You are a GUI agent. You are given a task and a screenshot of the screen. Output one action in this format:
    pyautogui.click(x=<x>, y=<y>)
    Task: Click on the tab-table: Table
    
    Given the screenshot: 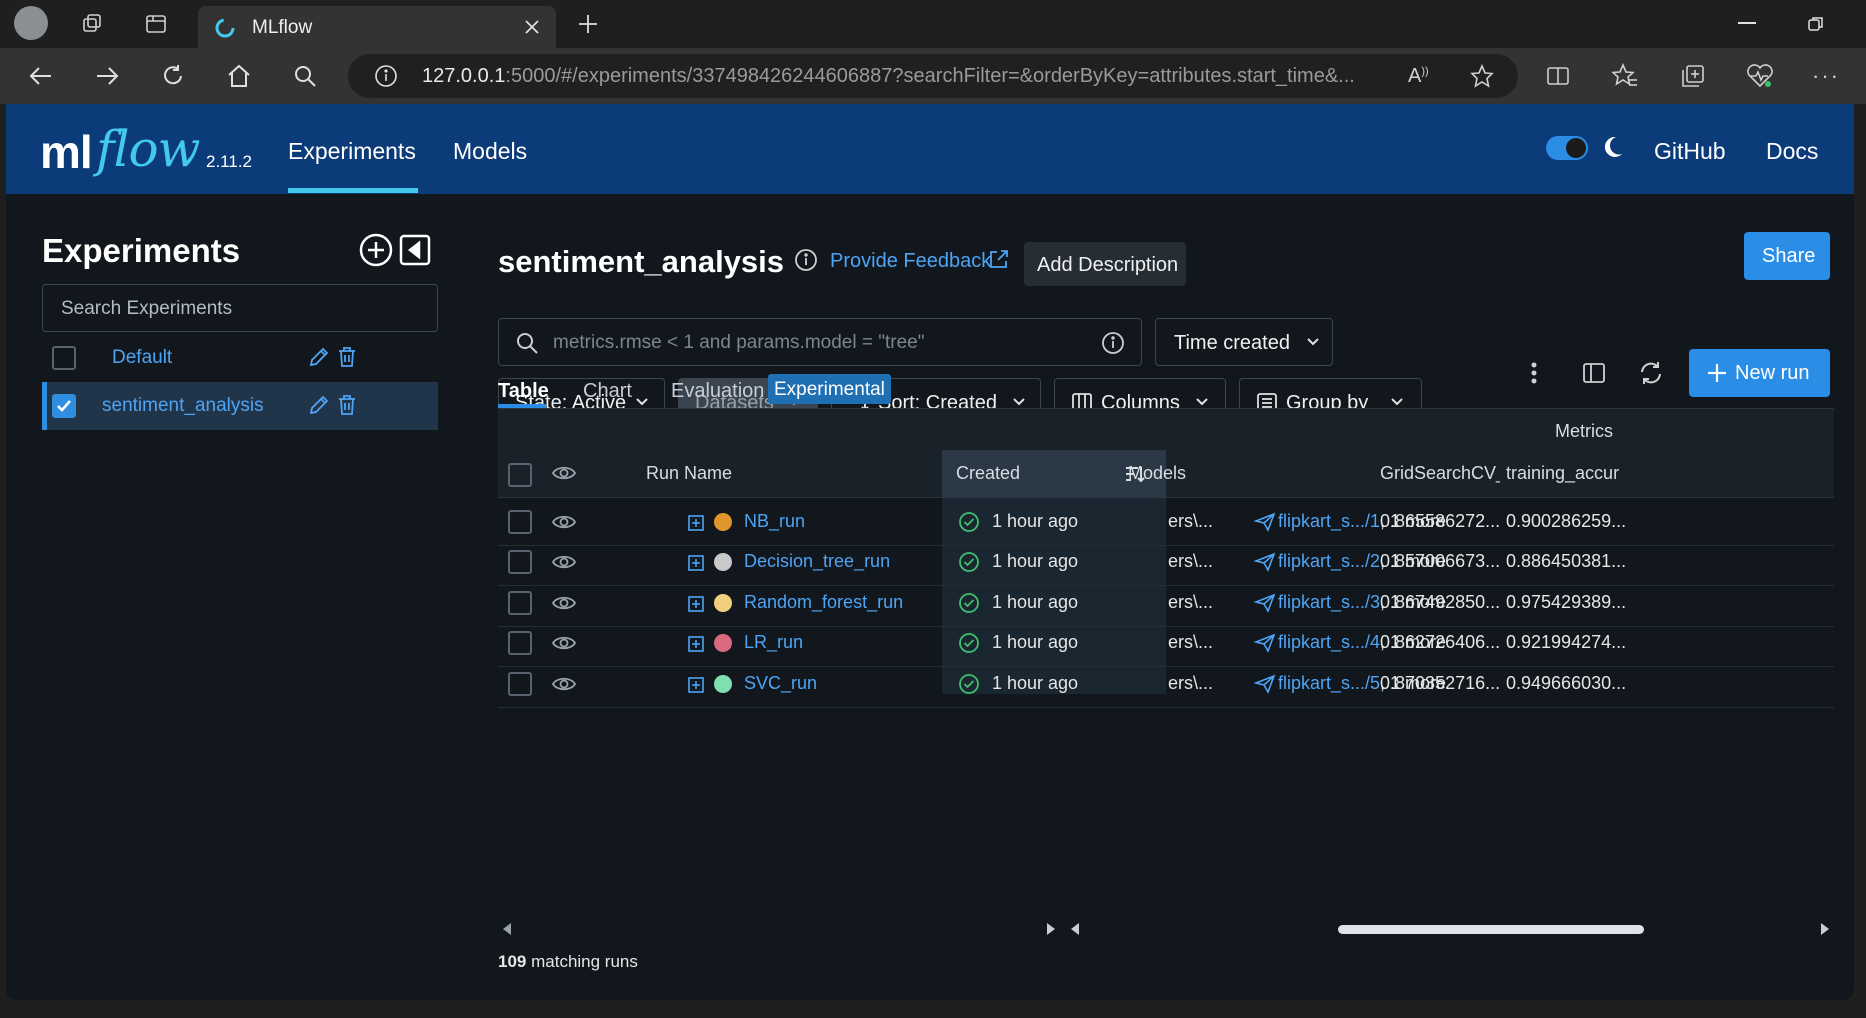 What is the action you would take?
    pyautogui.click(x=523, y=391)
    